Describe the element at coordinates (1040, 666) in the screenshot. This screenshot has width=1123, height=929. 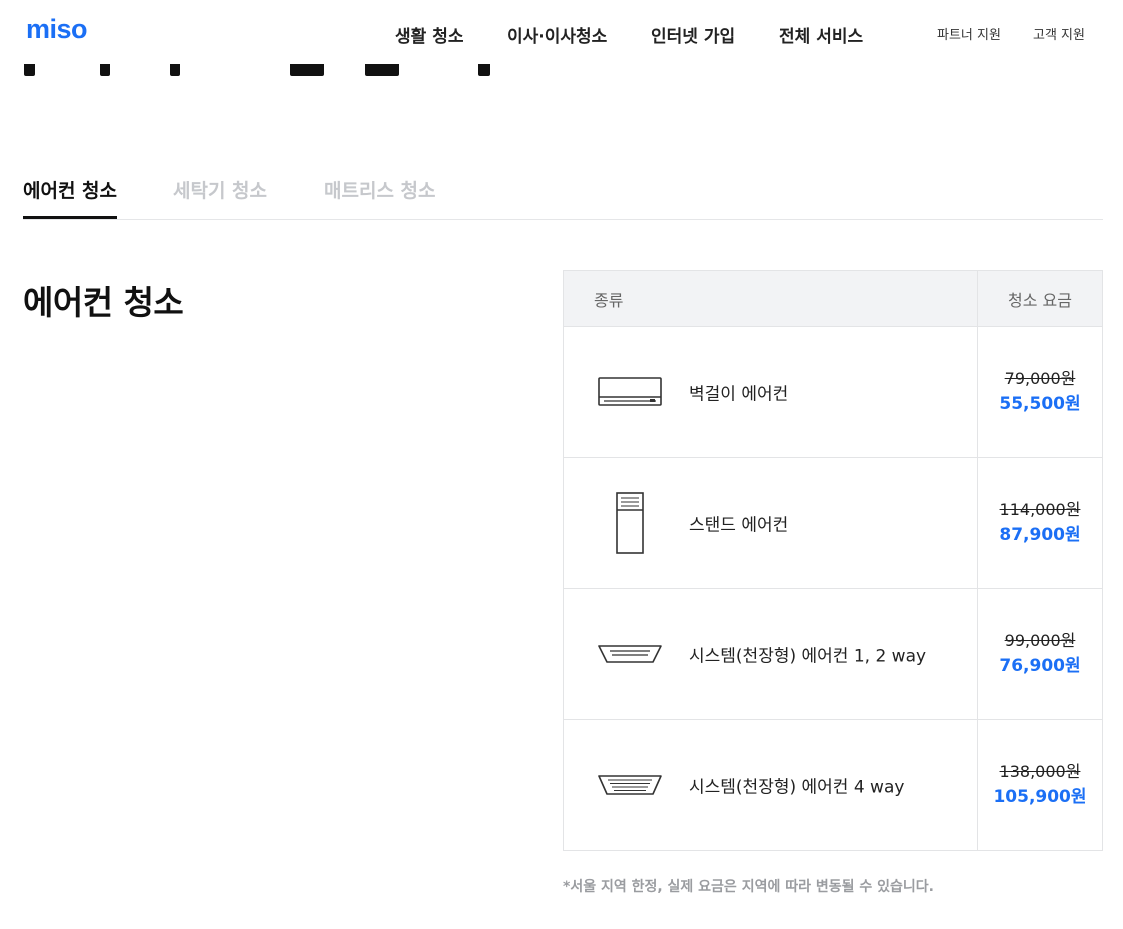
I see `sale-price: 76,900원` at that location.